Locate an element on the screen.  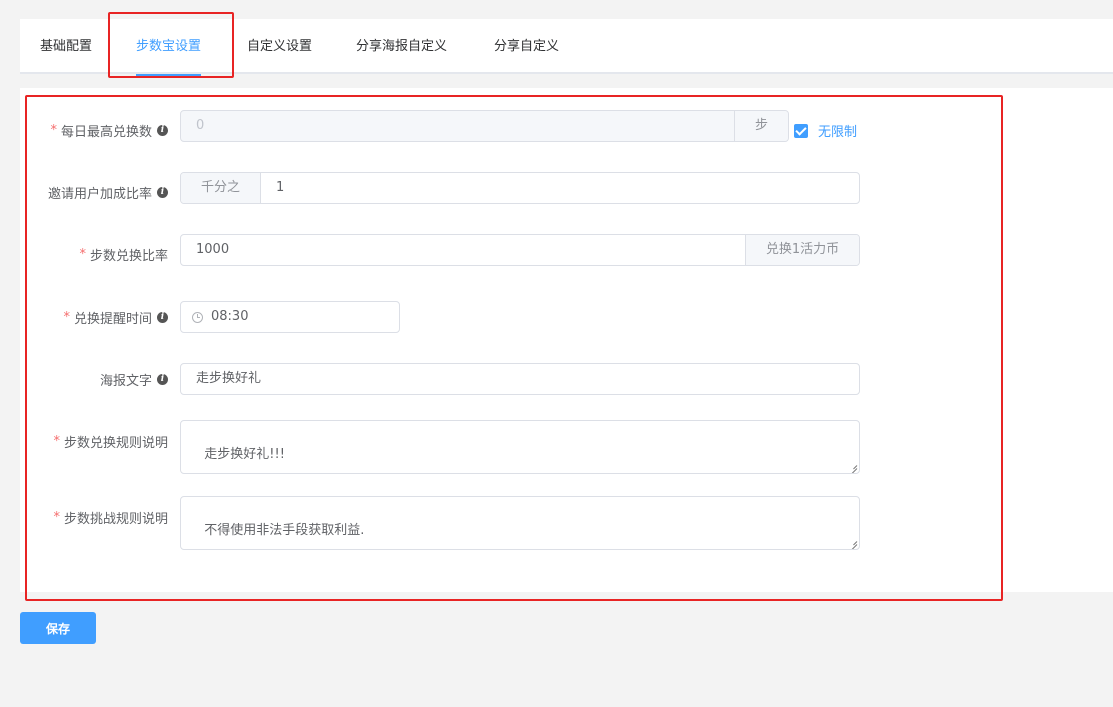
tab-share-poster-custom: 分享海报自定义 is located at coordinates (401, 46).